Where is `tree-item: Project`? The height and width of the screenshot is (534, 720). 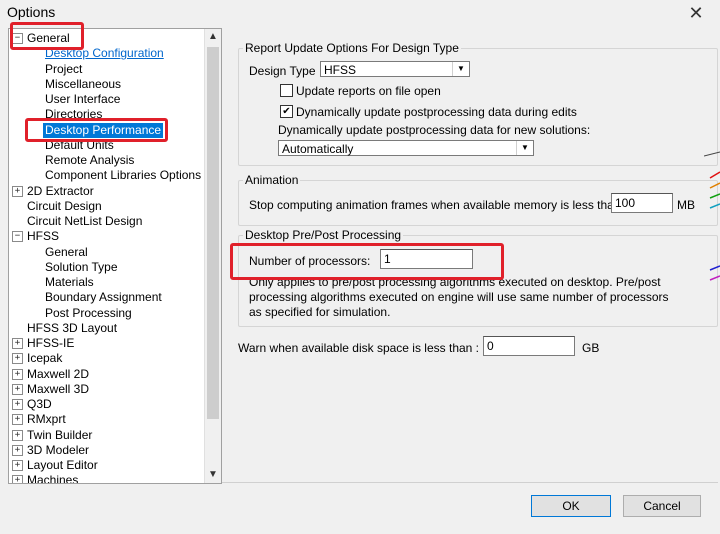 tree-item: Project is located at coordinates (107, 69).